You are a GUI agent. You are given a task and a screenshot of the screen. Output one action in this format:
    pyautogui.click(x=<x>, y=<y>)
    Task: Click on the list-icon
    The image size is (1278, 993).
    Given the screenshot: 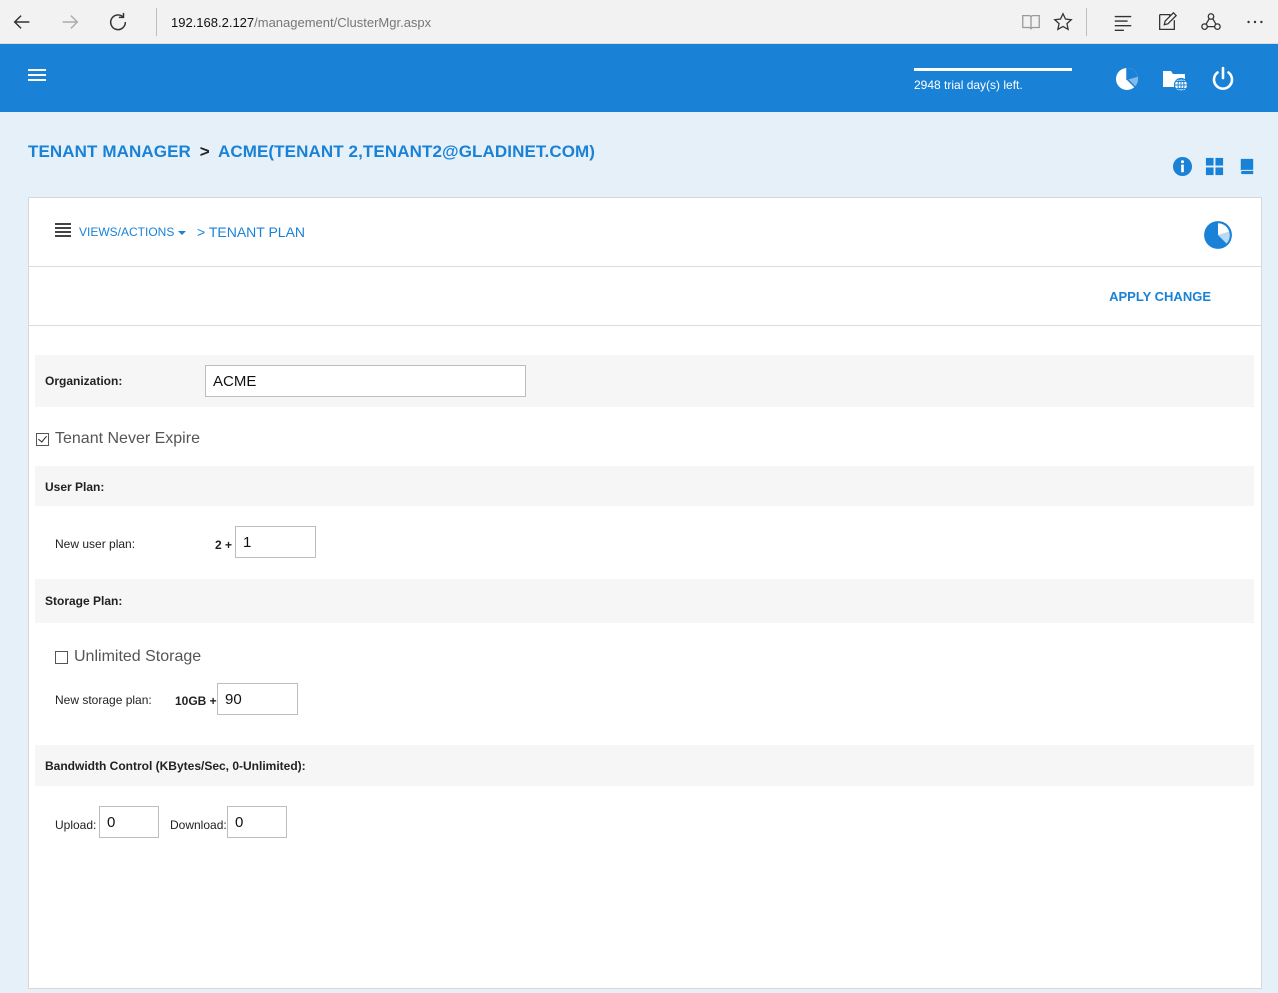 What is the action you would take?
    pyautogui.click(x=63, y=230)
    